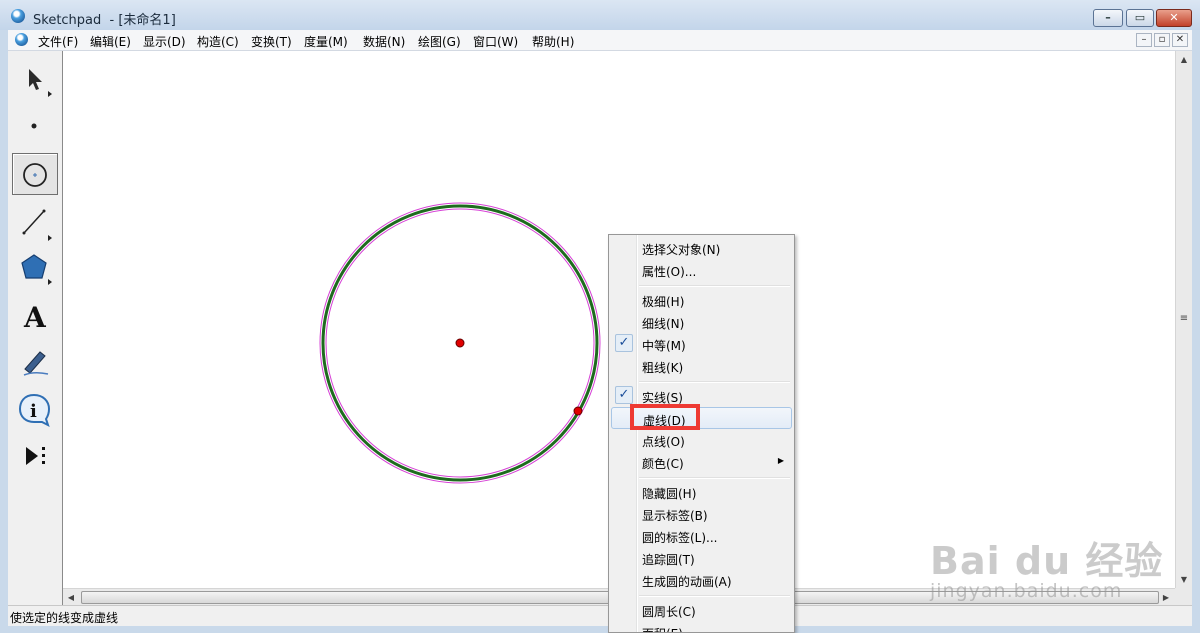 The width and height of the screenshot is (1200, 633). I want to click on menu-item-label: 细线(N), so click(663, 324).